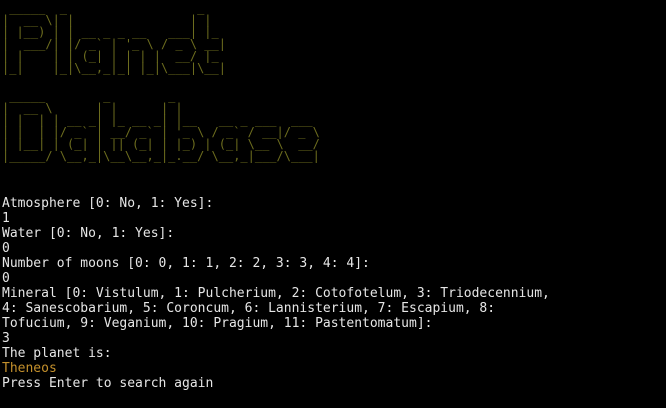  I want to click on answer-water: 0, so click(6, 248).